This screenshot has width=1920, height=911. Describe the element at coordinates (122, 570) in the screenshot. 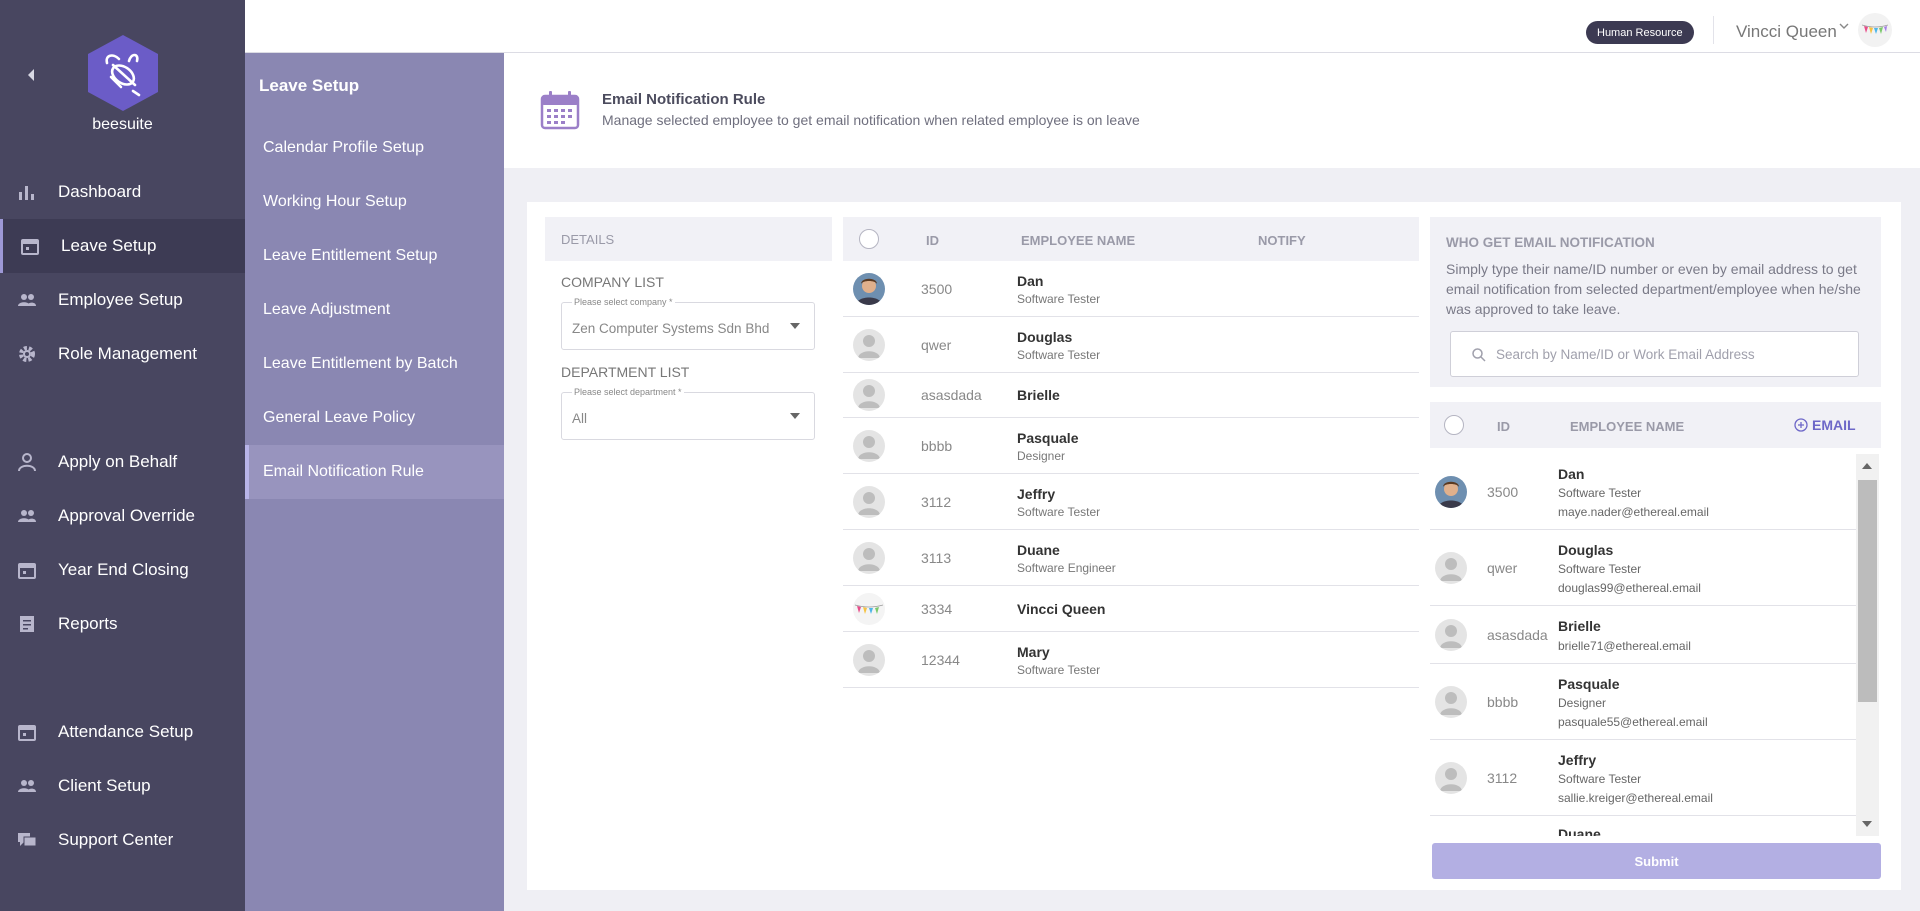

I see `sidebar-item-year-end-closing: Year End Closing` at that location.